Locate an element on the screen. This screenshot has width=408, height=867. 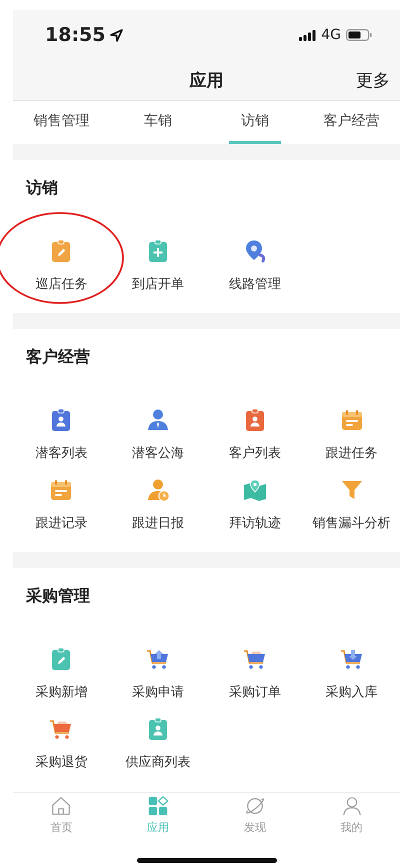
app-label: 采购订单 is located at coordinates (254, 692).